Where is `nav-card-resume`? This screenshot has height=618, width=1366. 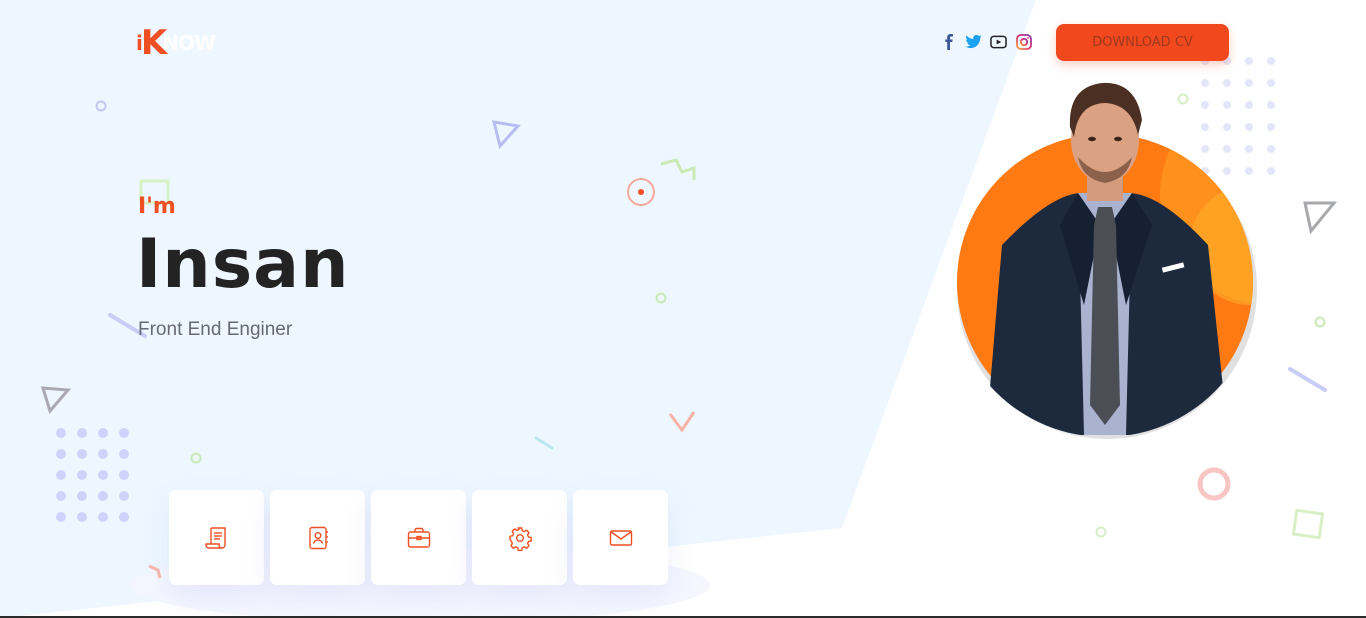
nav-card-resume is located at coordinates (216, 537).